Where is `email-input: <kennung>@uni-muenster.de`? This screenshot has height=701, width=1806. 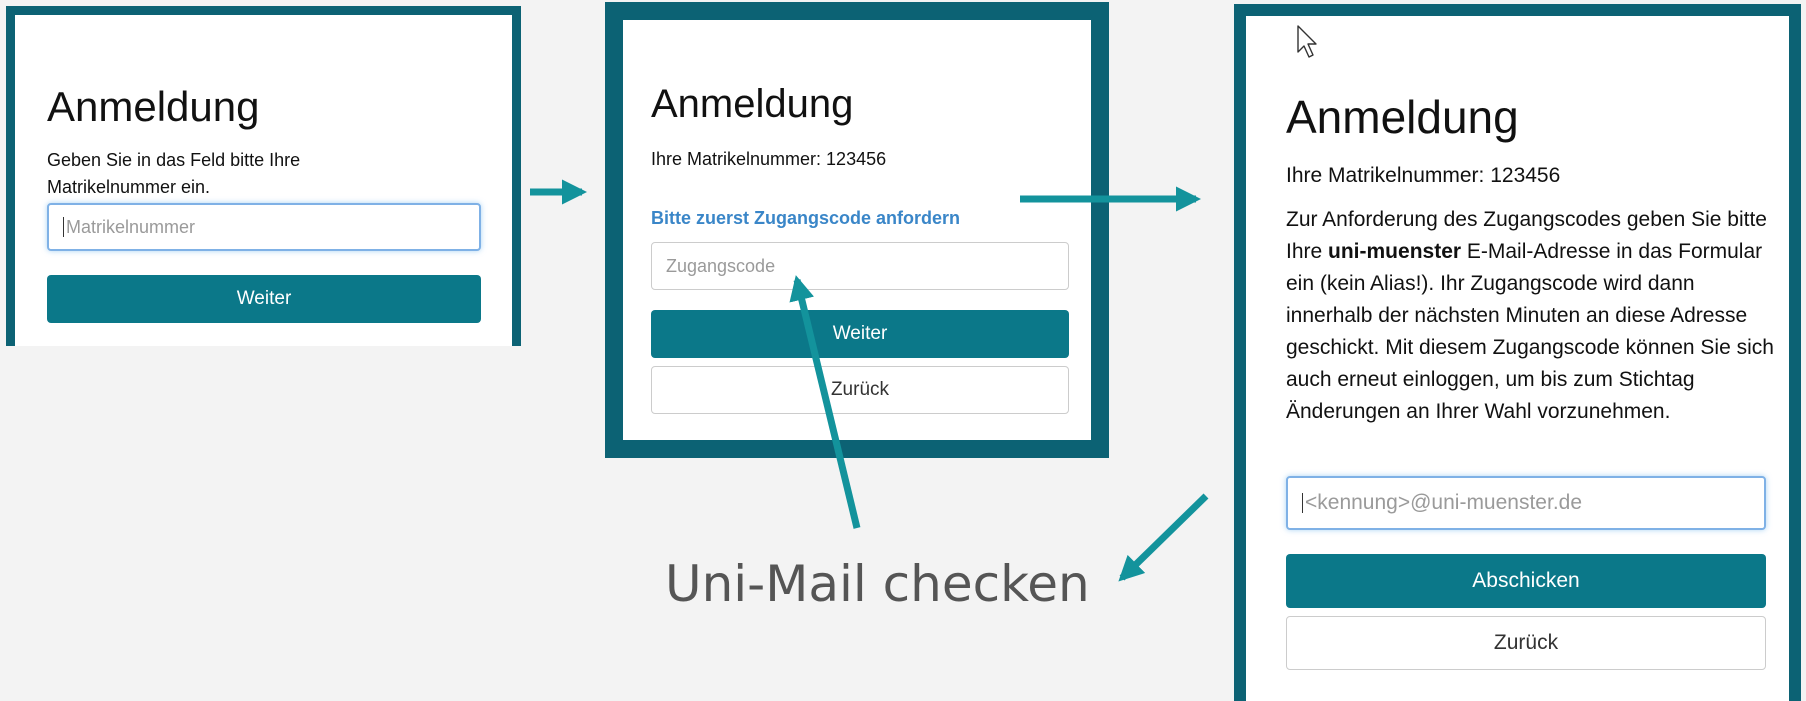
email-input: <kennung>@uni-muenster.de is located at coordinates (1526, 503).